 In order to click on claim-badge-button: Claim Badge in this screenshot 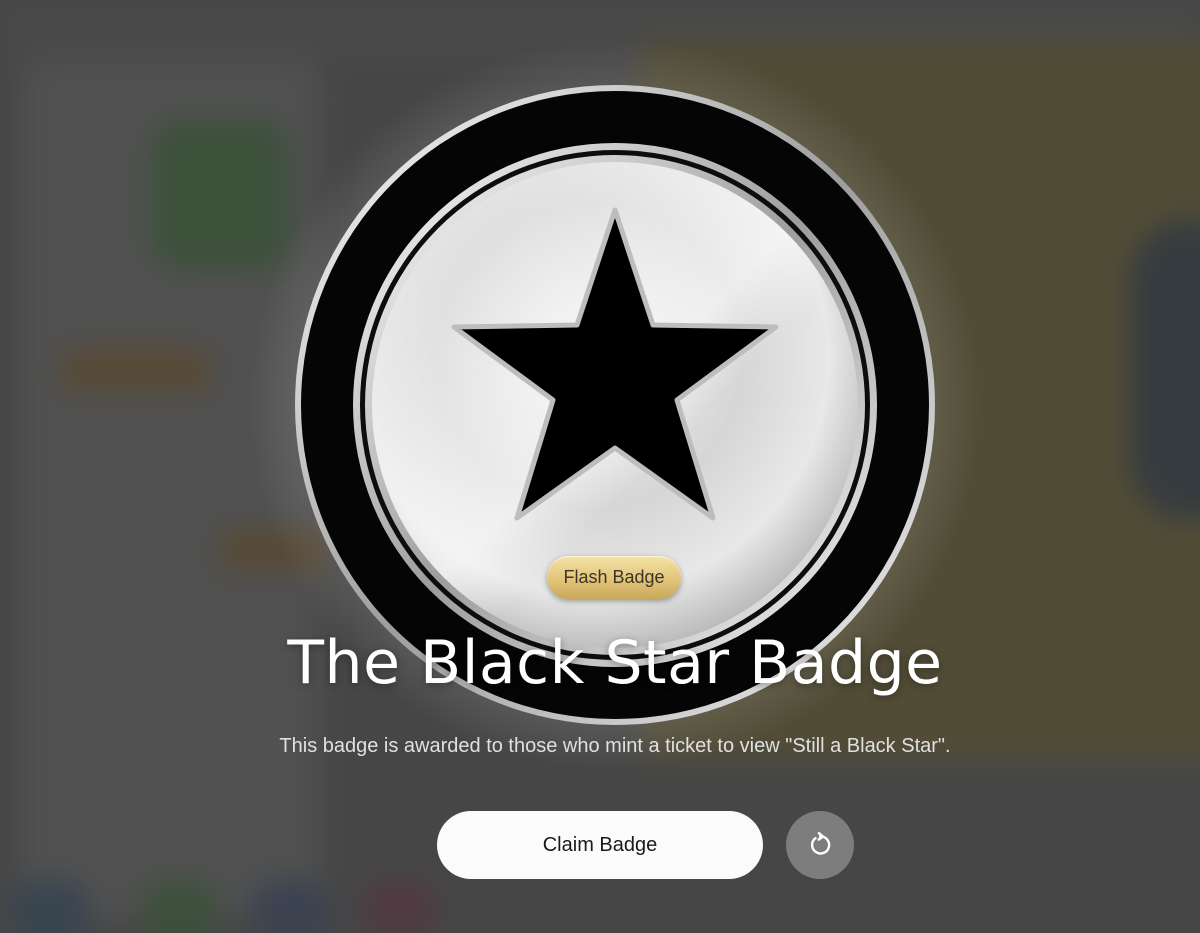, I will do `click(600, 845)`.